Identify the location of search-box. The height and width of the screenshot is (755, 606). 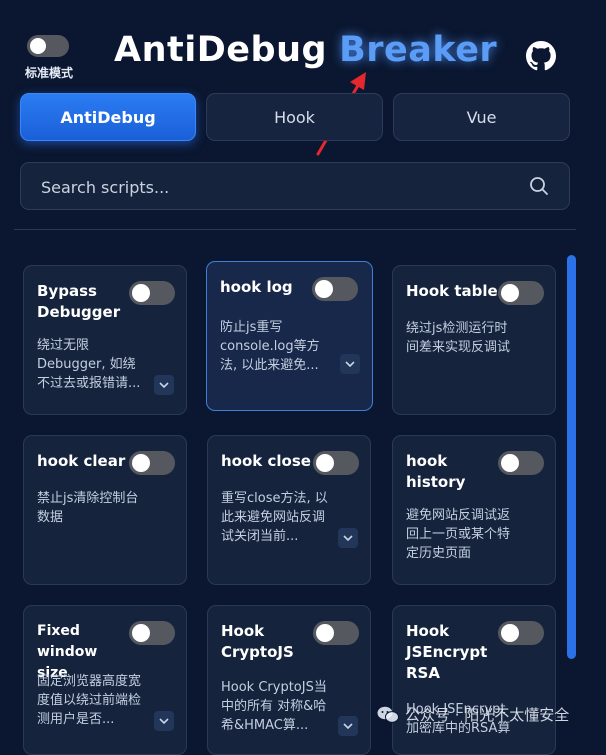
(295, 186).